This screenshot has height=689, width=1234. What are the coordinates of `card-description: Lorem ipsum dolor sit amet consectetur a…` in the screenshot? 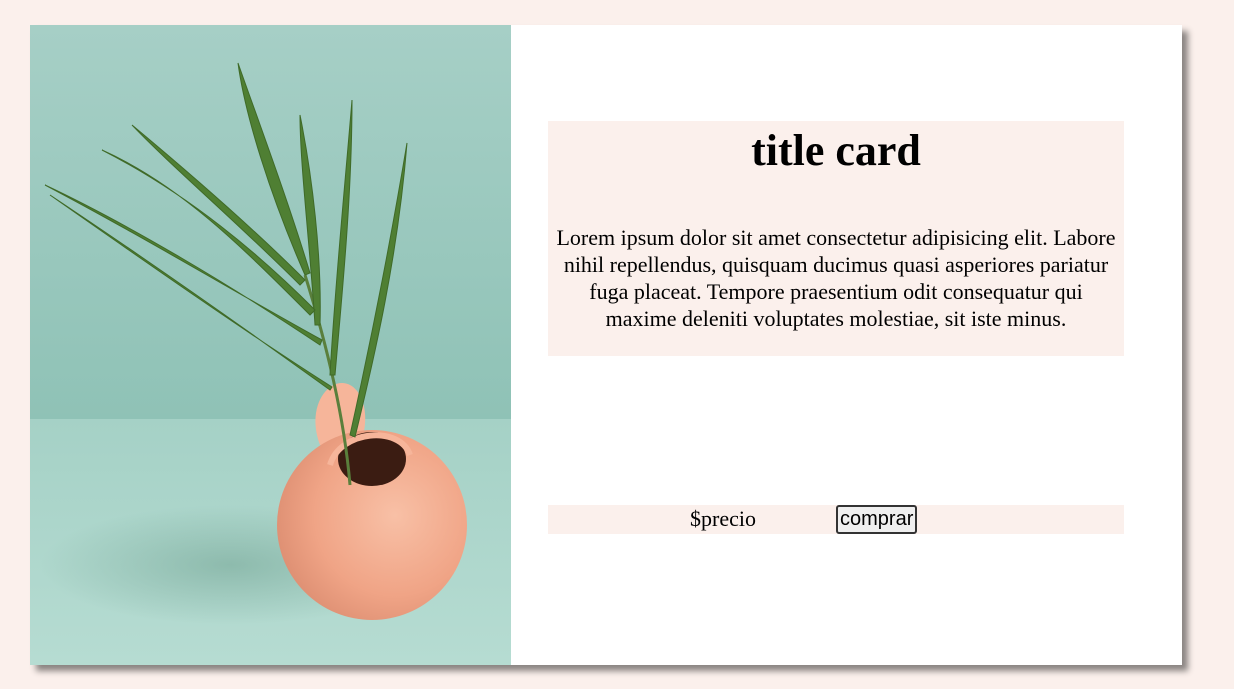 It's located at (836, 278).